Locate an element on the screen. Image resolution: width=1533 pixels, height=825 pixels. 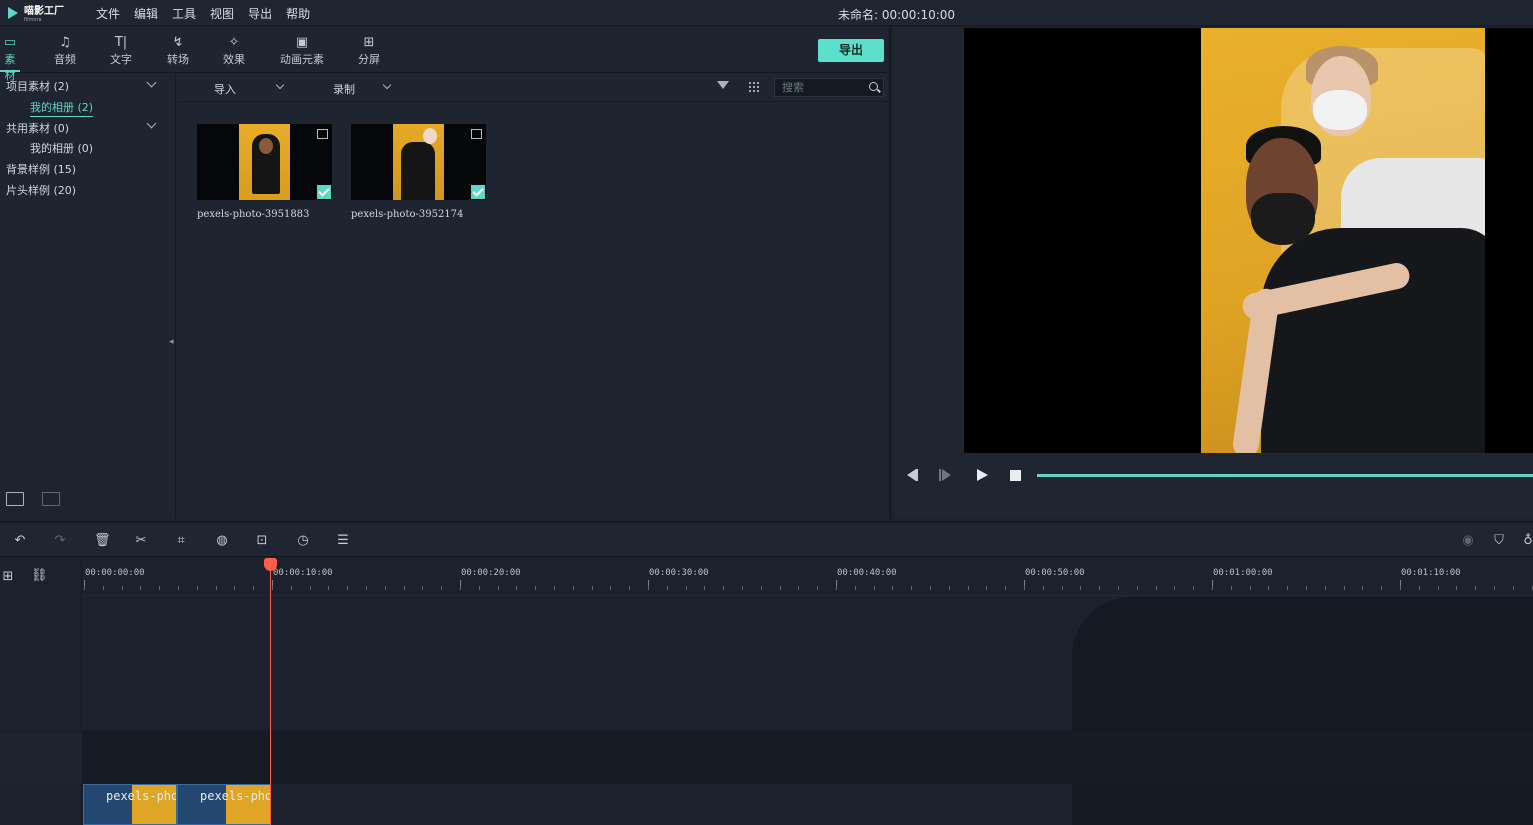
playhead-handle is located at coordinates (270, 564).